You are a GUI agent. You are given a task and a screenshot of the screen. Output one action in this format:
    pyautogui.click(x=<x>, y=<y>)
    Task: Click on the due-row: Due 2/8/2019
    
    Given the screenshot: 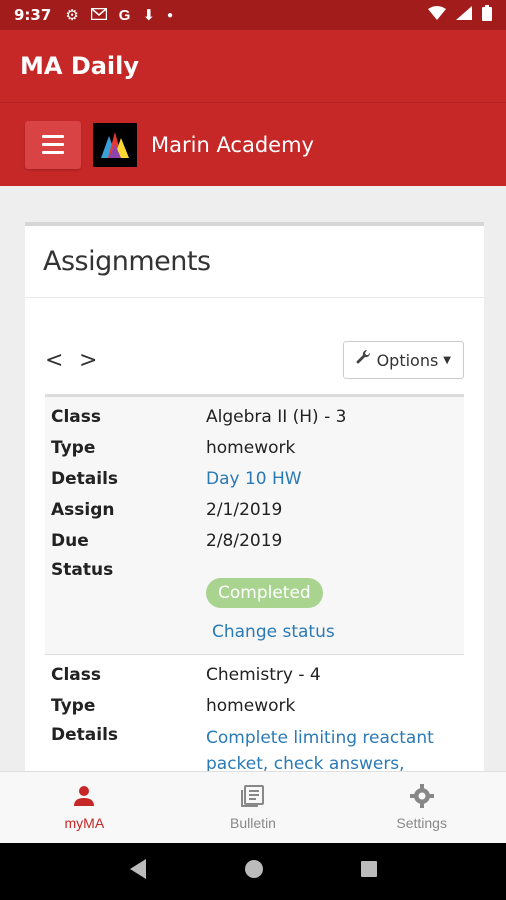 What is the action you would take?
    pyautogui.click(x=254, y=540)
    